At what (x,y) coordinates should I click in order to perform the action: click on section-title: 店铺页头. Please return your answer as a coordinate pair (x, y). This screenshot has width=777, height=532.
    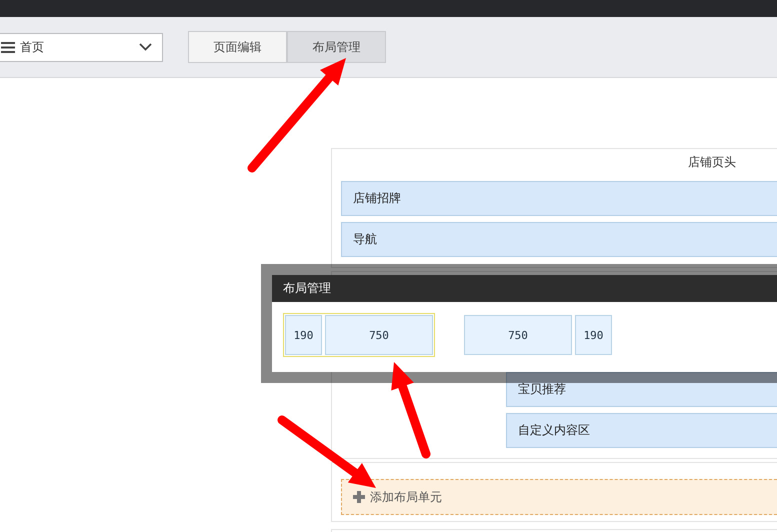
    Looking at the image, I should click on (712, 162).